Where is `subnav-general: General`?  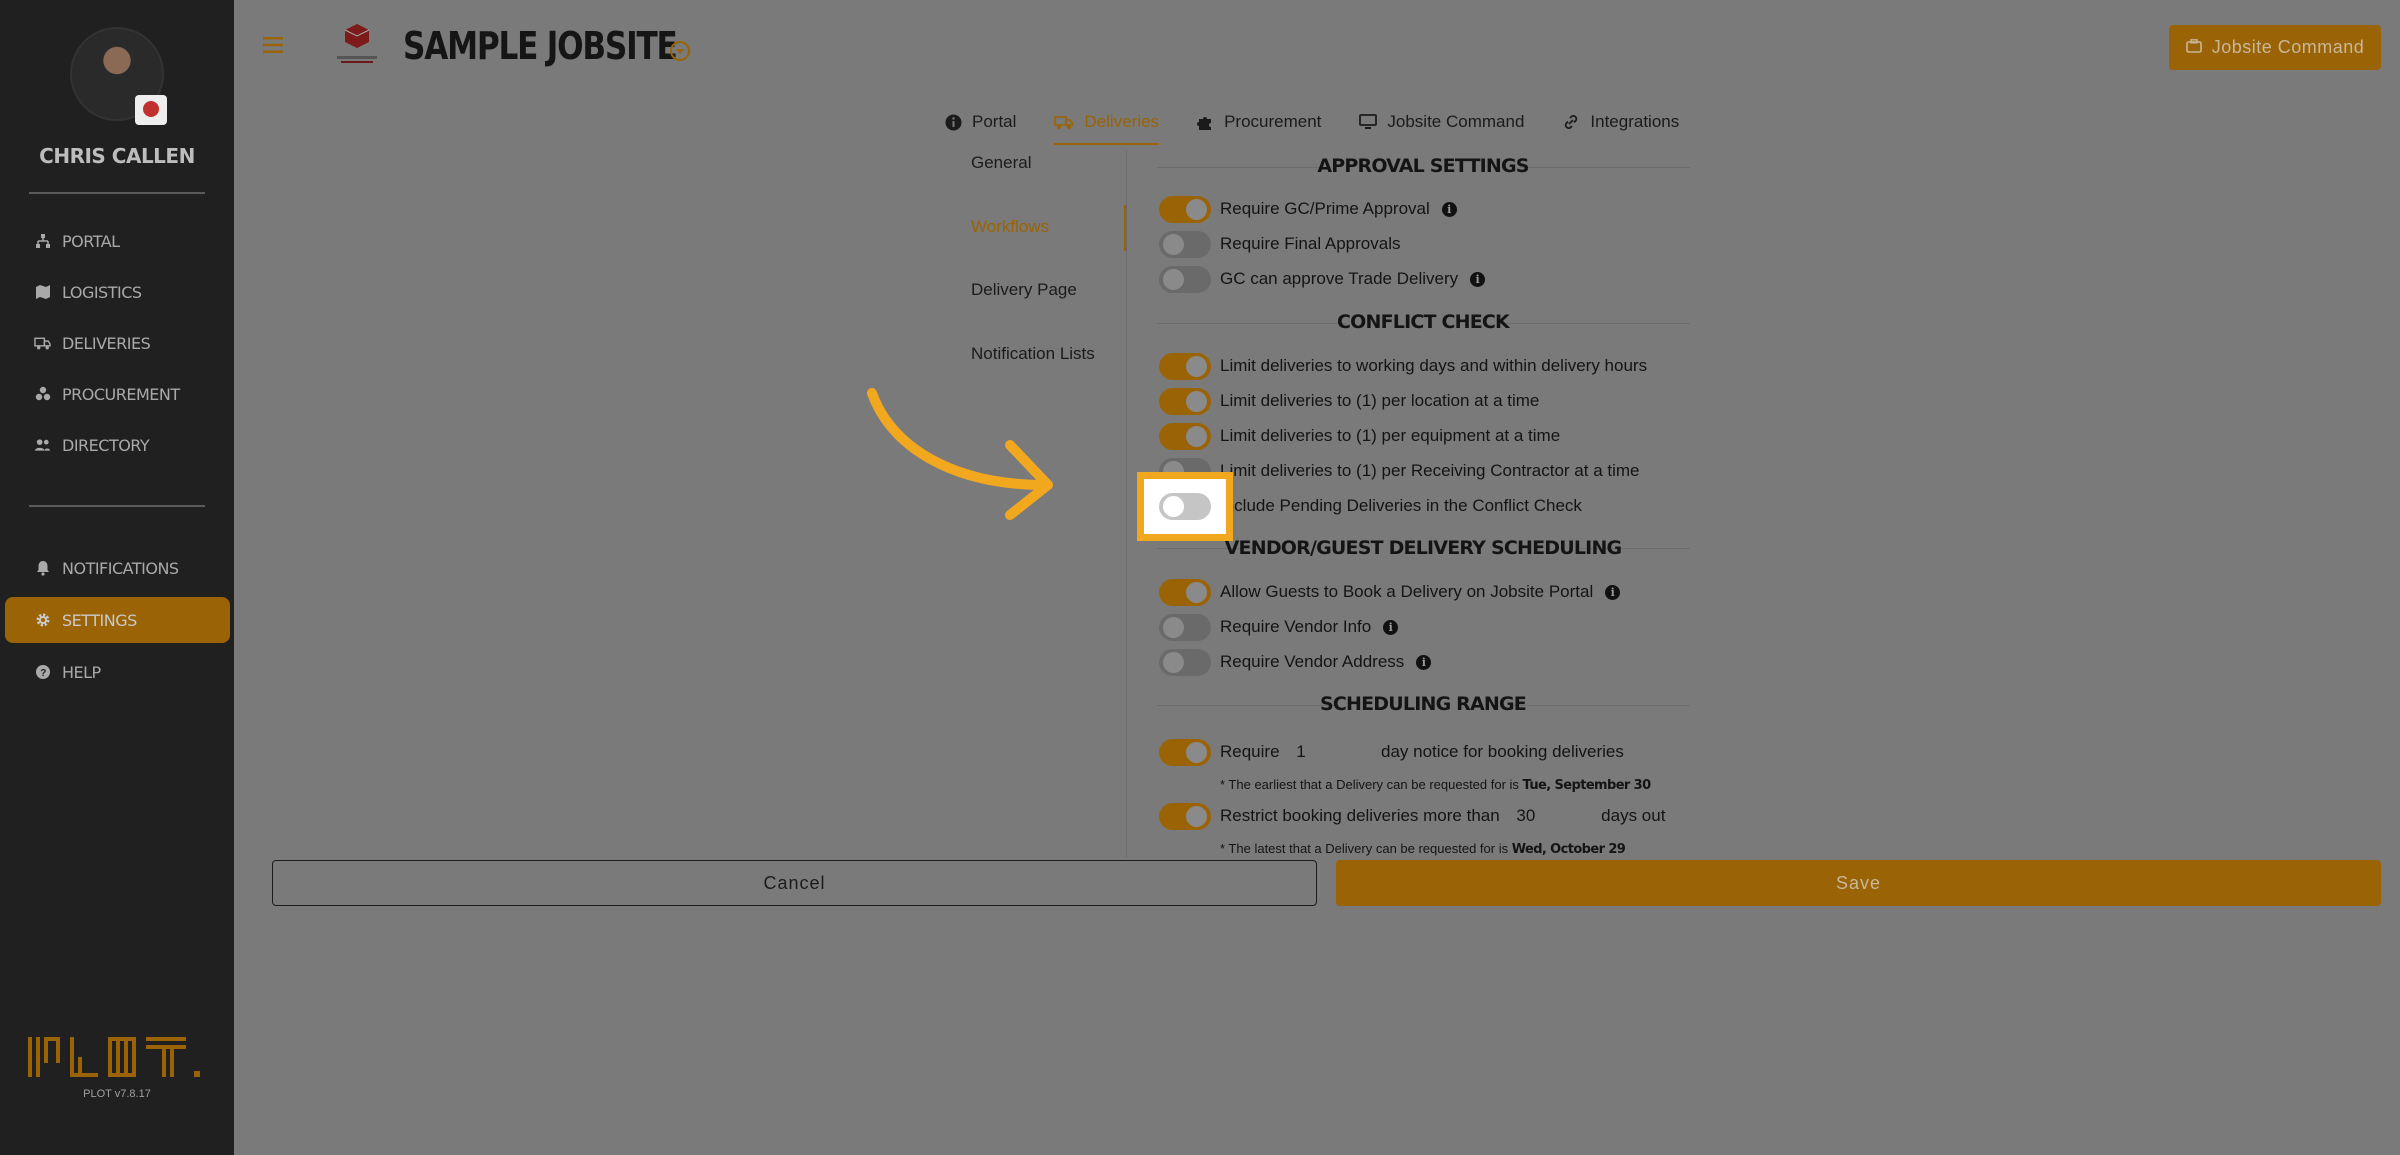 subnav-general: General is located at coordinates (1001, 163).